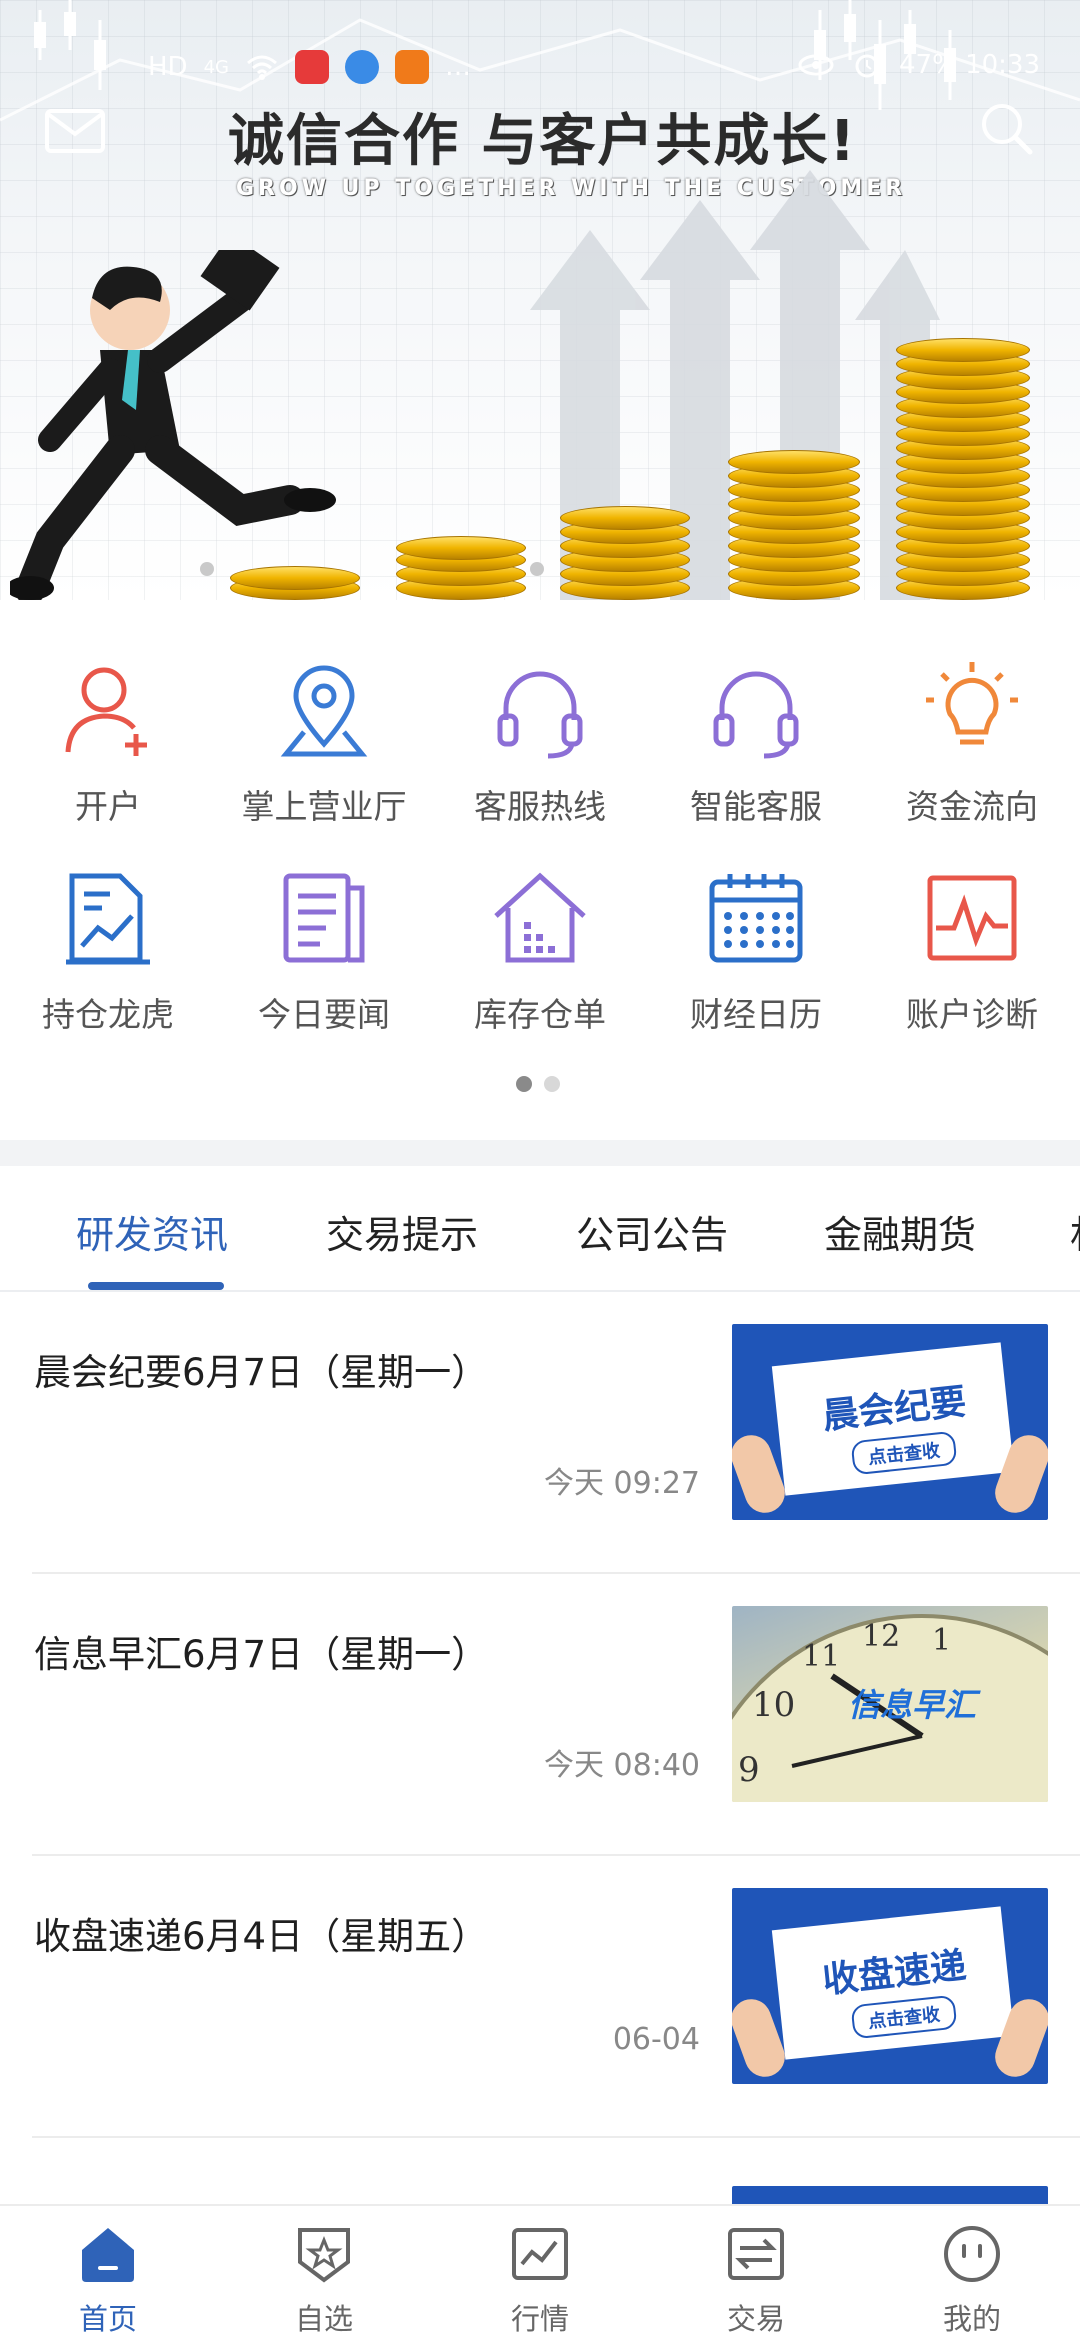 The width and height of the screenshot is (1080, 2340). What do you see at coordinates (524, 1084) in the screenshot?
I see `pager-dot-active` at bounding box center [524, 1084].